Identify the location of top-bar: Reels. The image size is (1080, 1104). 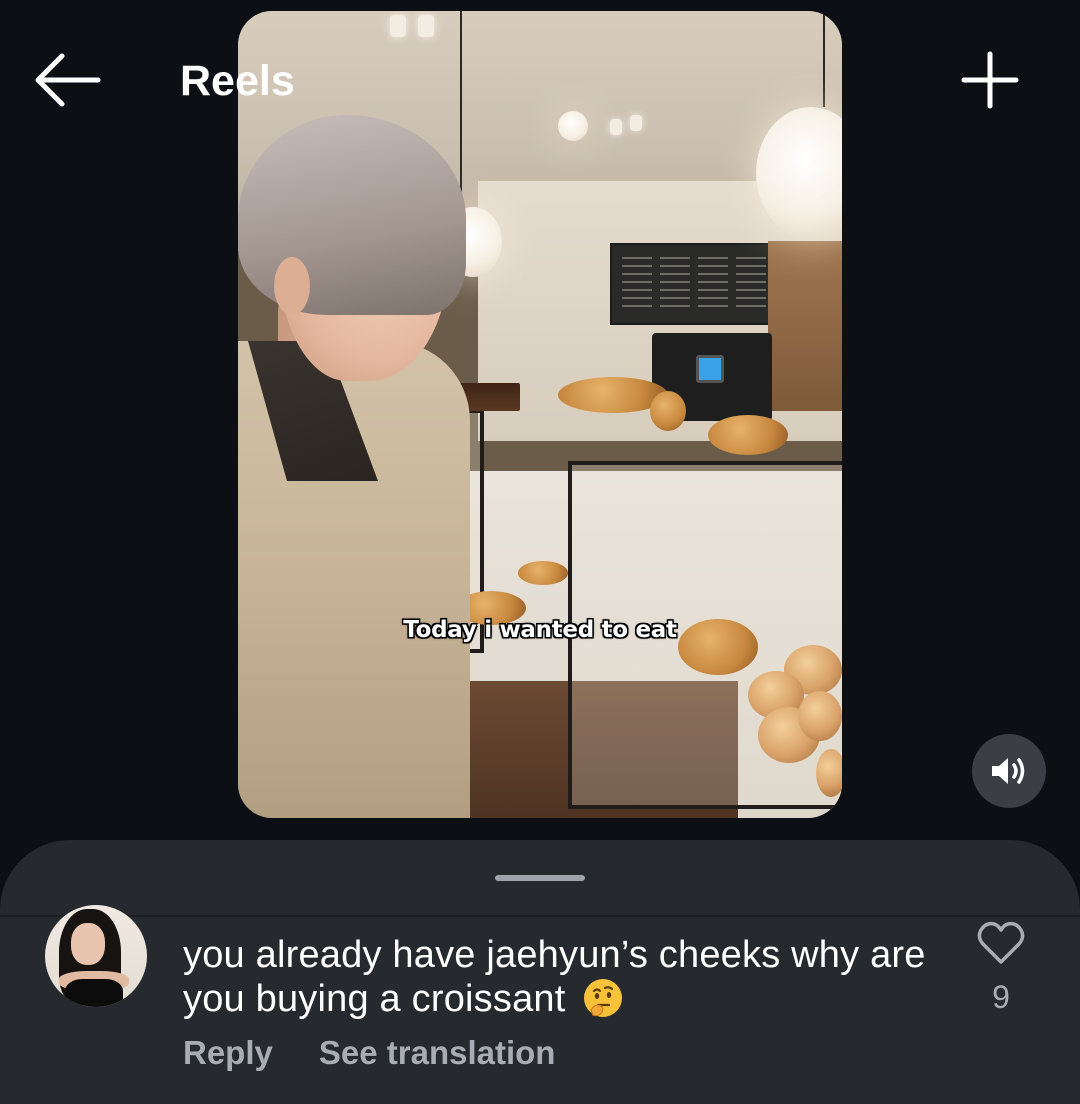
(540, 80).